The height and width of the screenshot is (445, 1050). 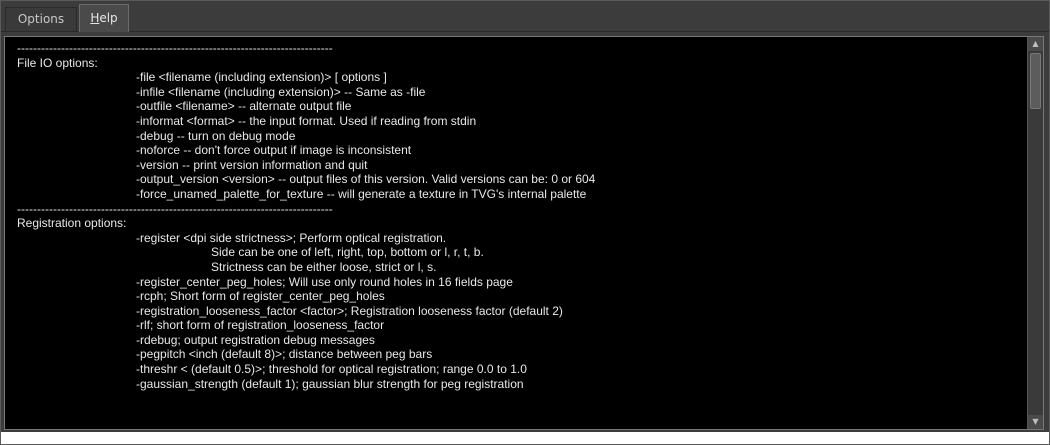 What do you see at coordinates (216, 135) in the screenshot?
I see `help-text-line: -debug -- turn on debug mode` at bounding box center [216, 135].